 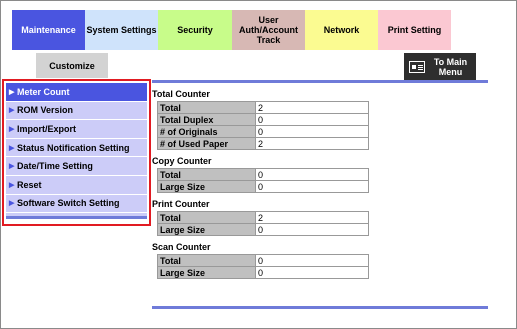 I want to click on to-main-menu-button: To Main Menu, so click(x=440, y=66).